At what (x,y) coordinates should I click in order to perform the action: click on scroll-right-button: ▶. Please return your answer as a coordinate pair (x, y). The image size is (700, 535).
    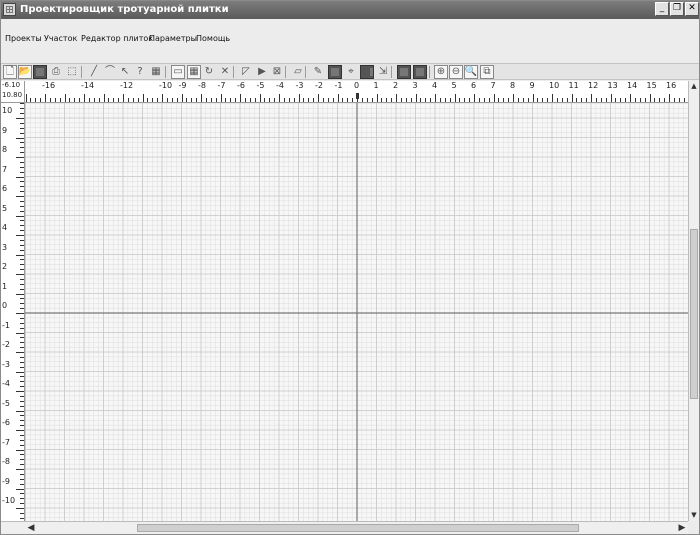
    Looking at the image, I should click on (682, 528).